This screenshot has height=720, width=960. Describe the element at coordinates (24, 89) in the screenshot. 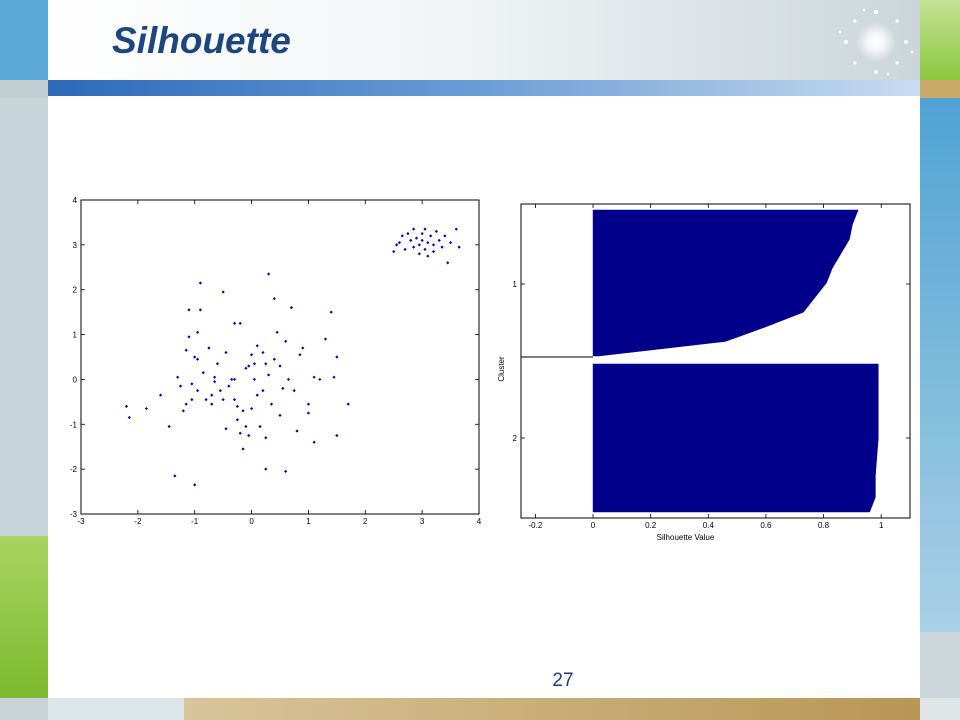

I see `left-accent-gray` at that location.